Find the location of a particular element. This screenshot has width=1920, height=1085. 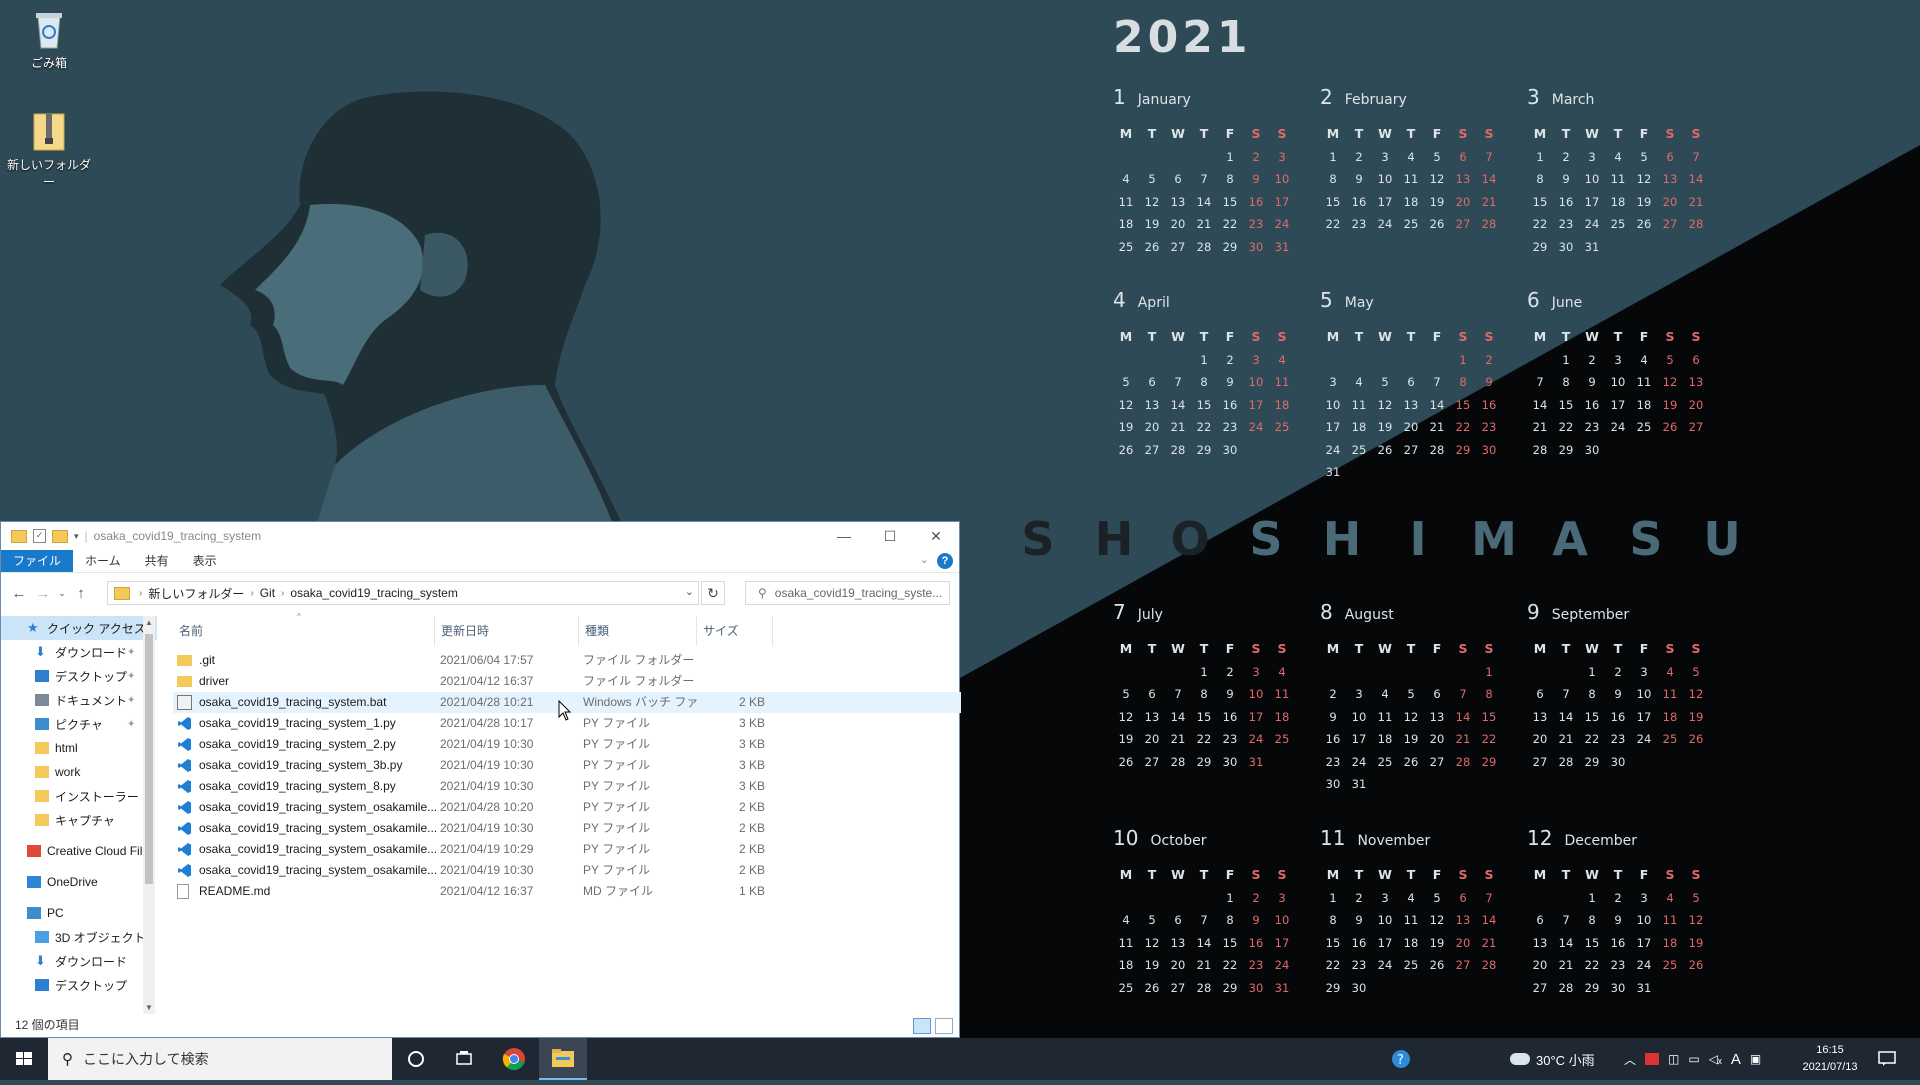

calendar-day: 8 is located at coordinates (1592, 694).